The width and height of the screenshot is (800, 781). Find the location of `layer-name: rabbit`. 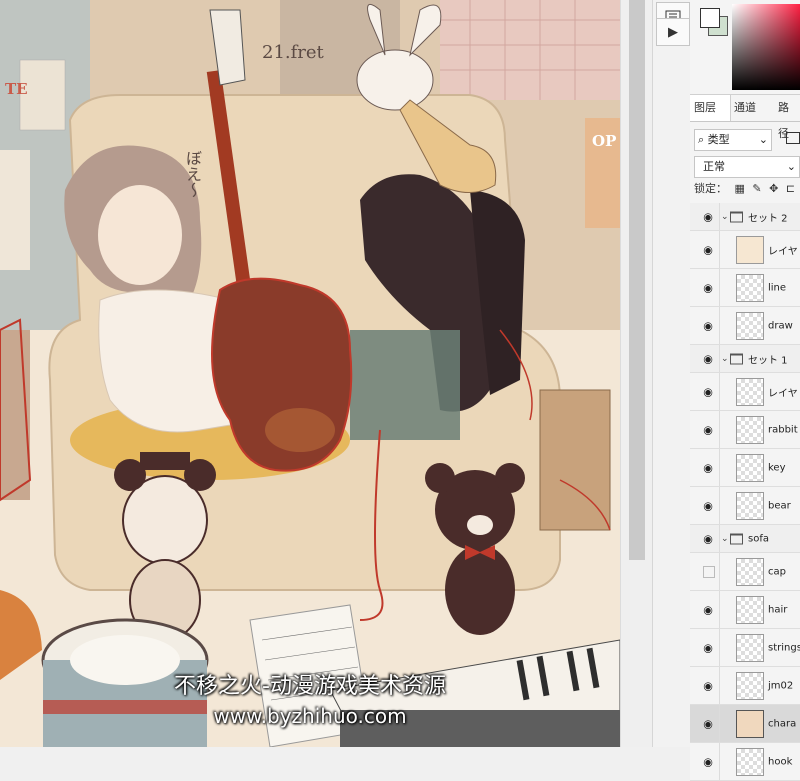

layer-name: rabbit is located at coordinates (783, 429).